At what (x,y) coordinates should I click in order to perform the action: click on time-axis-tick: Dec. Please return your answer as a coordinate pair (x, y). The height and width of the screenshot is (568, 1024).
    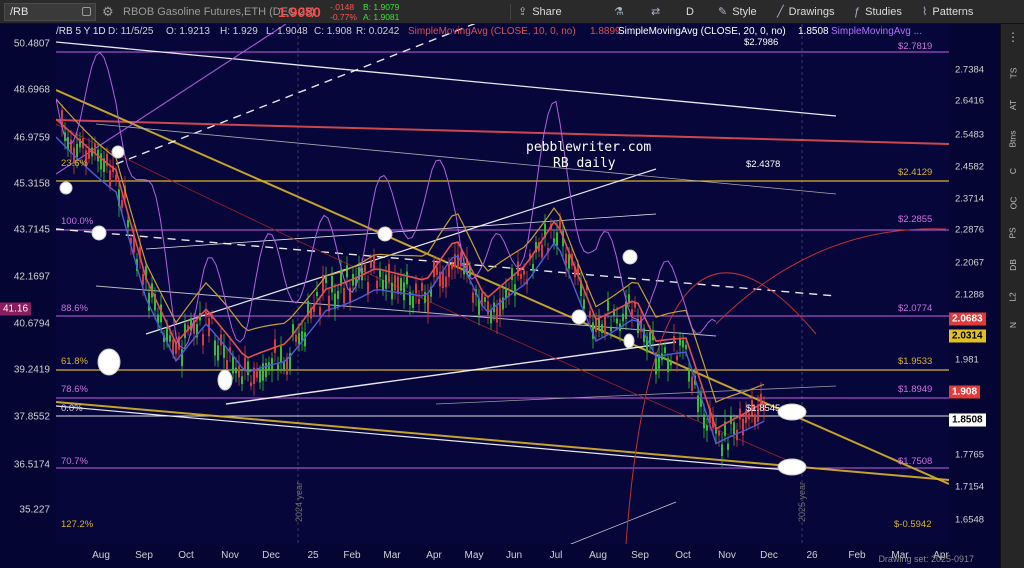
    Looking at the image, I should click on (769, 555).